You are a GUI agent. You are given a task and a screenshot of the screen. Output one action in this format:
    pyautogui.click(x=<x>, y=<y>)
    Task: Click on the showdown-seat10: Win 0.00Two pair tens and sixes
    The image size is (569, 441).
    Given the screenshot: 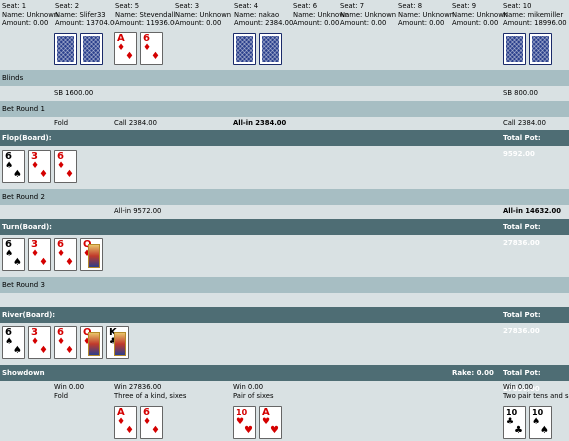 What is the action you would take?
    pyautogui.click(x=536, y=391)
    